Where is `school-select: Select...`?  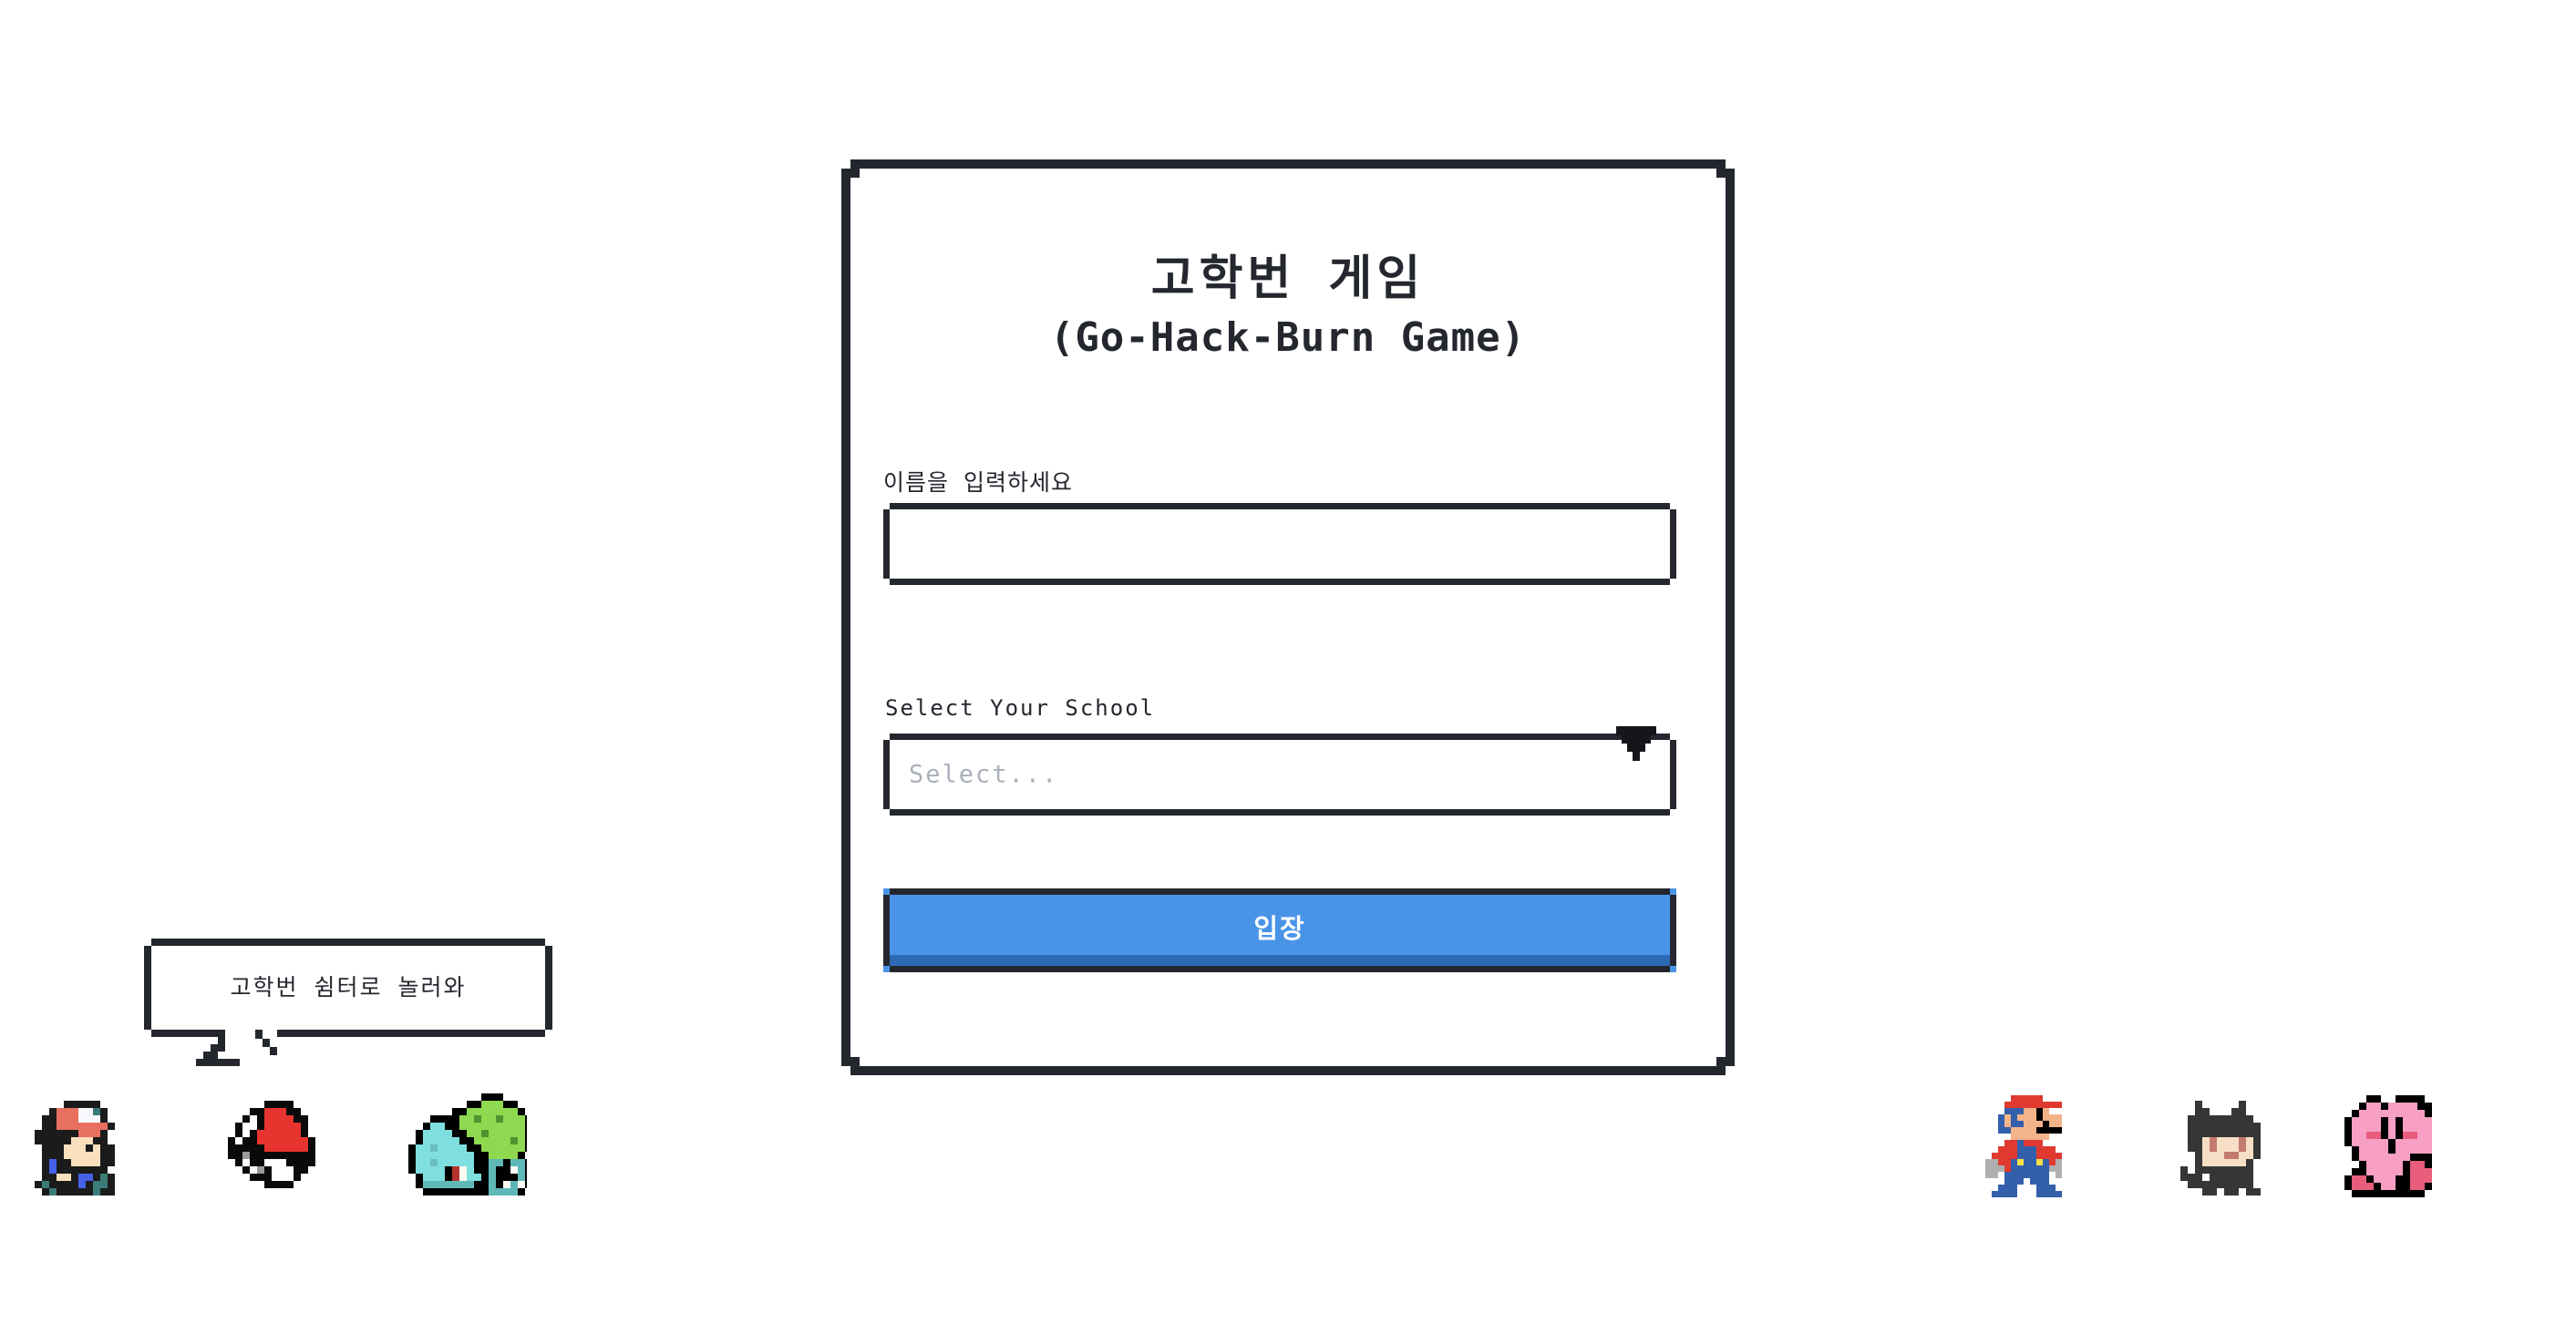 school-select: Select... is located at coordinates (1279, 771).